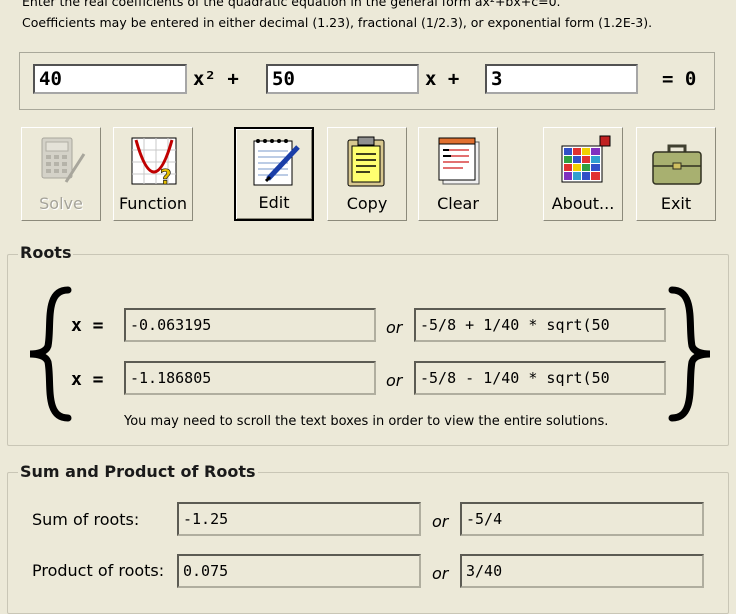 The image size is (736, 614). Describe the element at coordinates (586, 159) in the screenshot. I see `about-grid-icon` at that location.